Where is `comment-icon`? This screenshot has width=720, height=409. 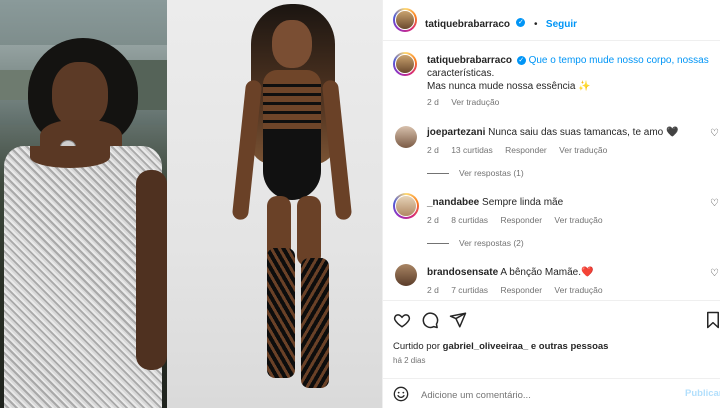
comment-icon is located at coordinates (430, 320).